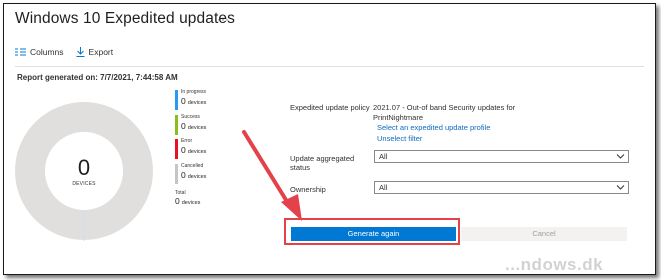 The height and width of the screenshot is (280, 661). I want to click on toolbar-divider, so click(329, 66).